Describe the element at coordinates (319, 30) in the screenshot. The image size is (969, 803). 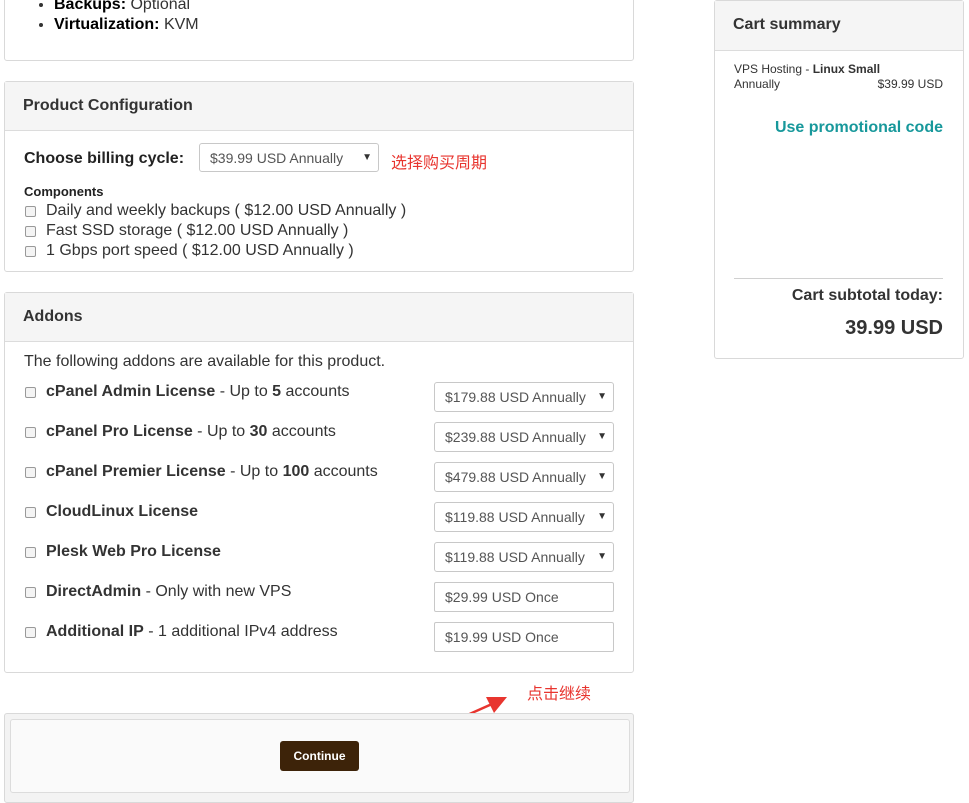
I see `product-features-panel: Backups: Optional Virtualization: KVM` at that location.